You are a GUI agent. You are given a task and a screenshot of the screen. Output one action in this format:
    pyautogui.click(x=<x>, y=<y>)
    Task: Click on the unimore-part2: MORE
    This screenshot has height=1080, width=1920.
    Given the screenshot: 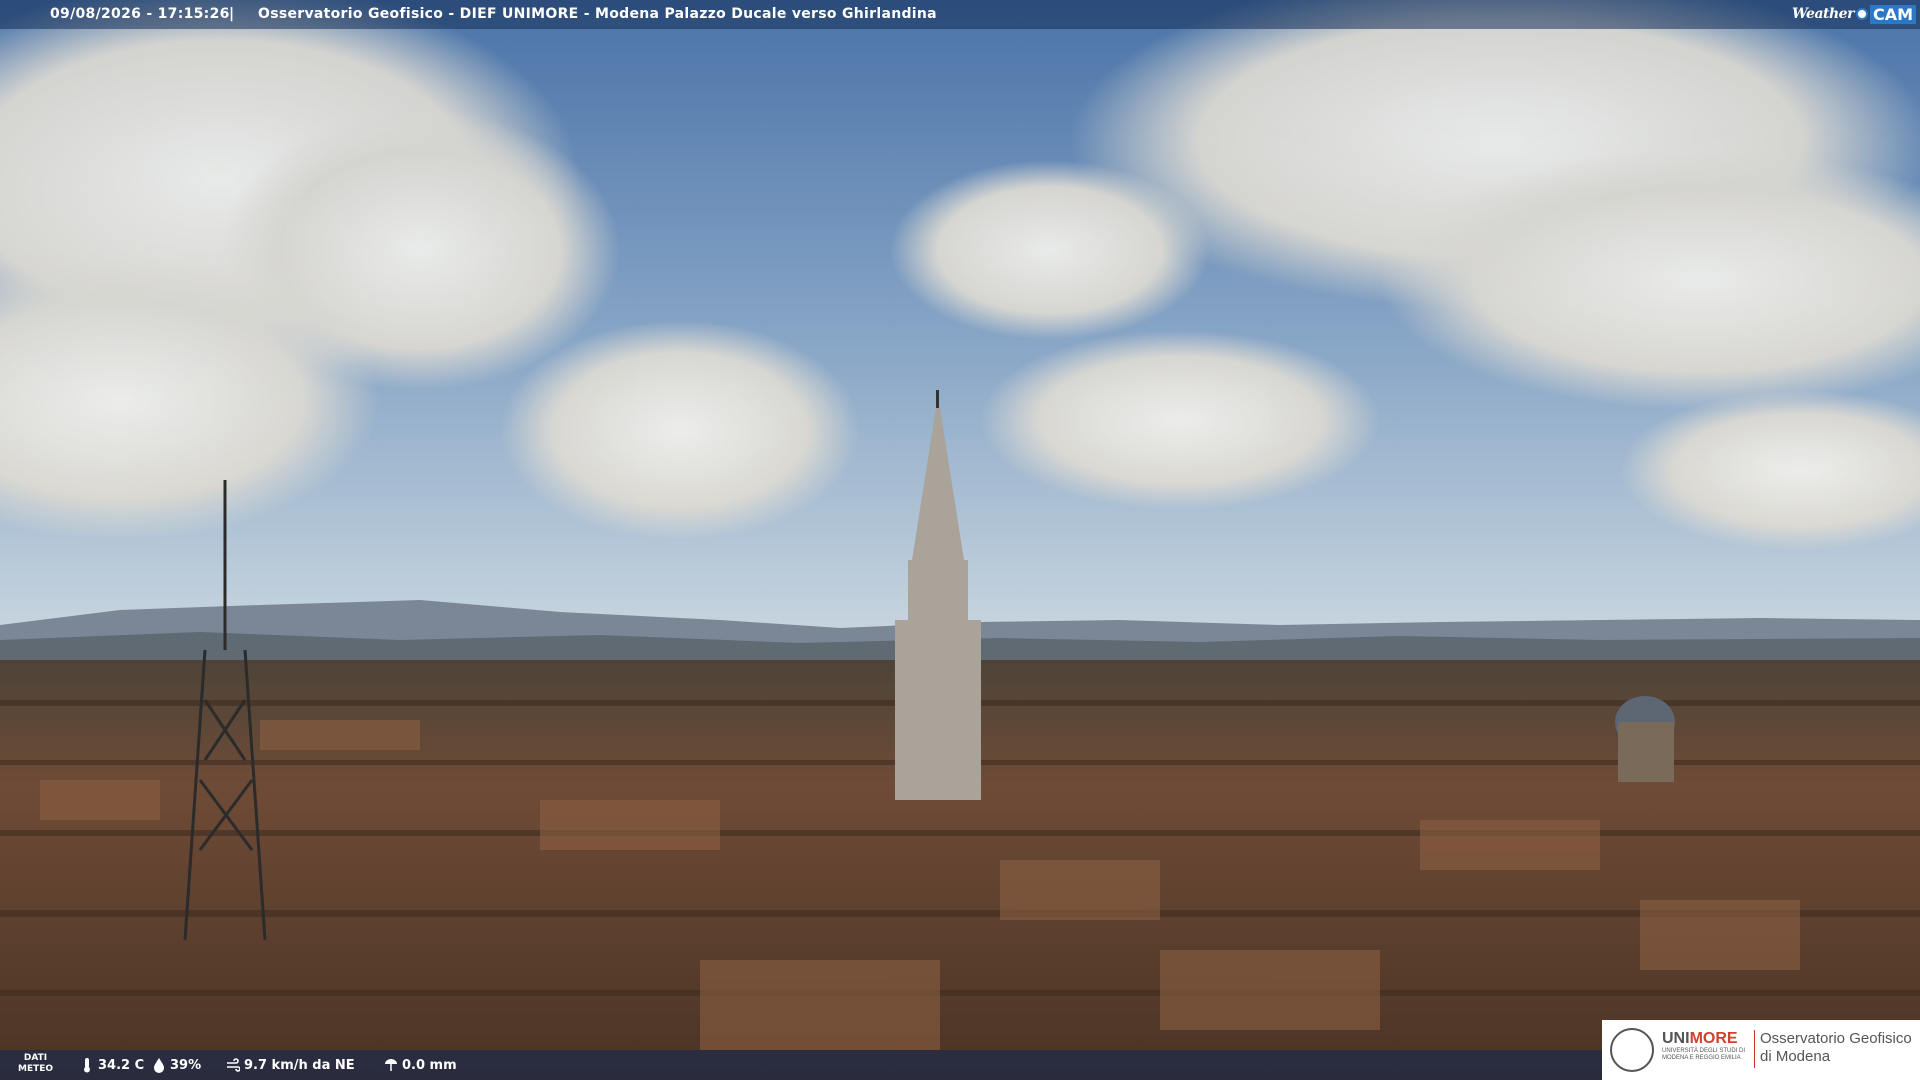 What is the action you would take?
    pyautogui.click(x=1713, y=1038)
    